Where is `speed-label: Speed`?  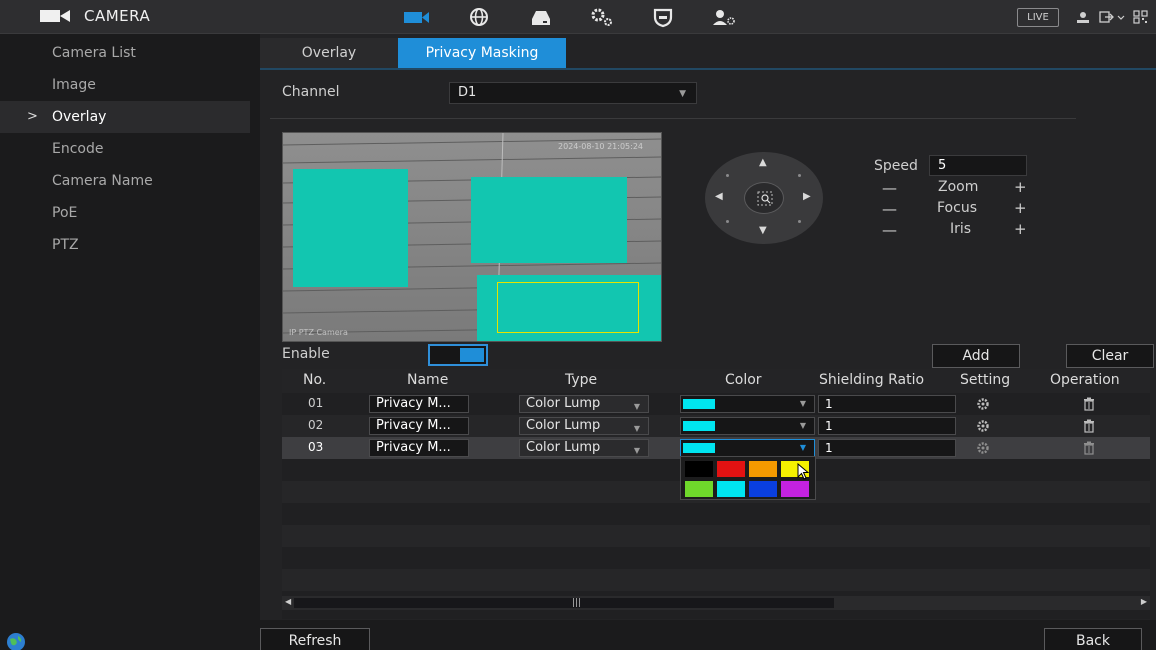
speed-label: Speed is located at coordinates (896, 166).